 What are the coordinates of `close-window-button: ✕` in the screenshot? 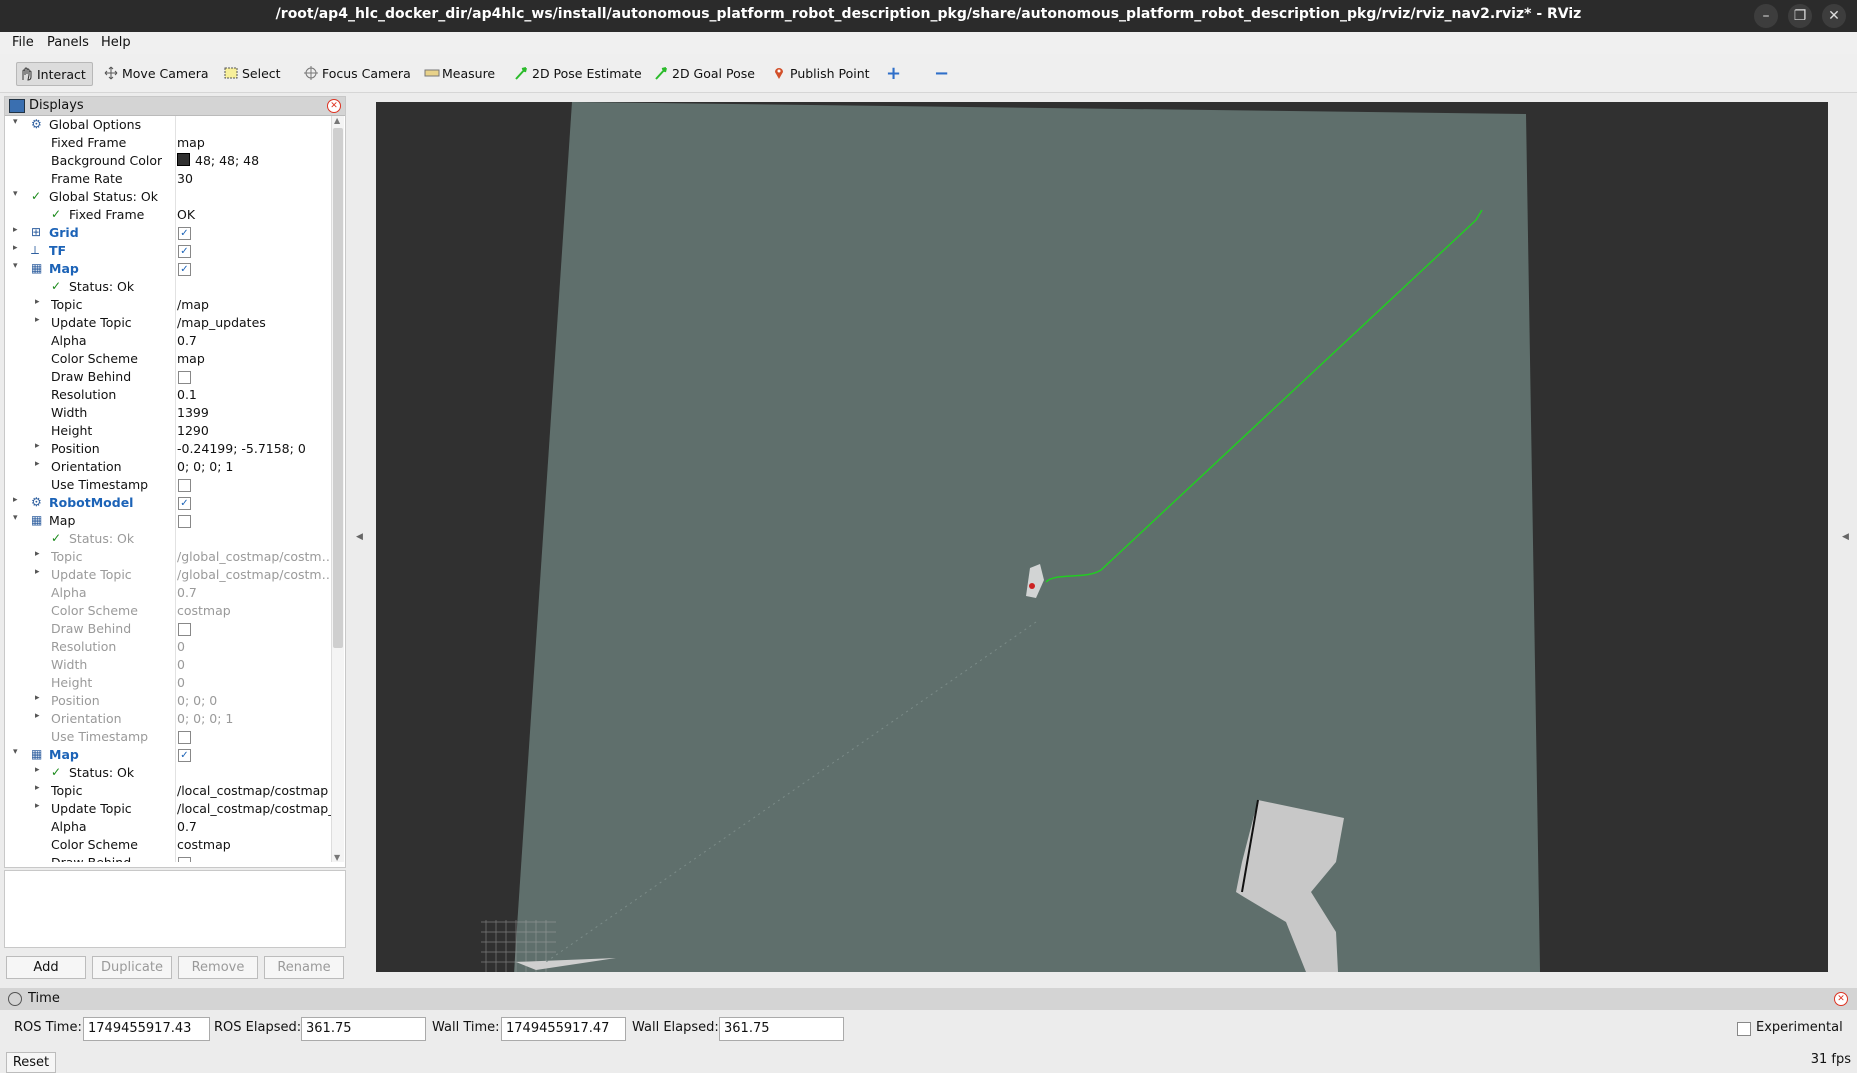 It's located at (1834, 16).